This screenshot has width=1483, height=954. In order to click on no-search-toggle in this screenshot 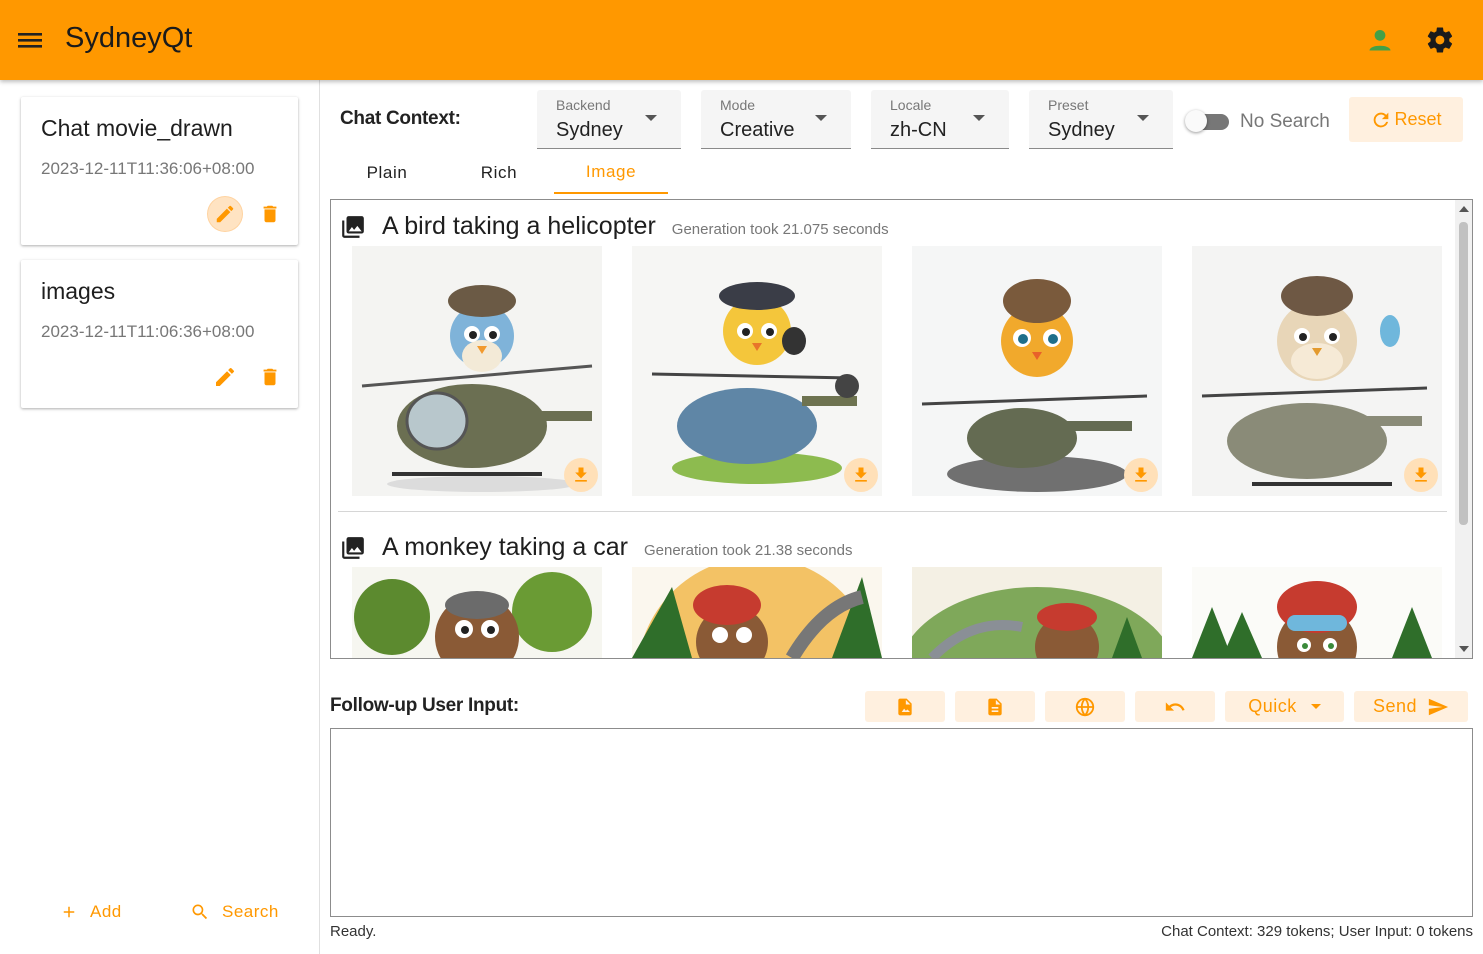, I will do `click(1207, 121)`.